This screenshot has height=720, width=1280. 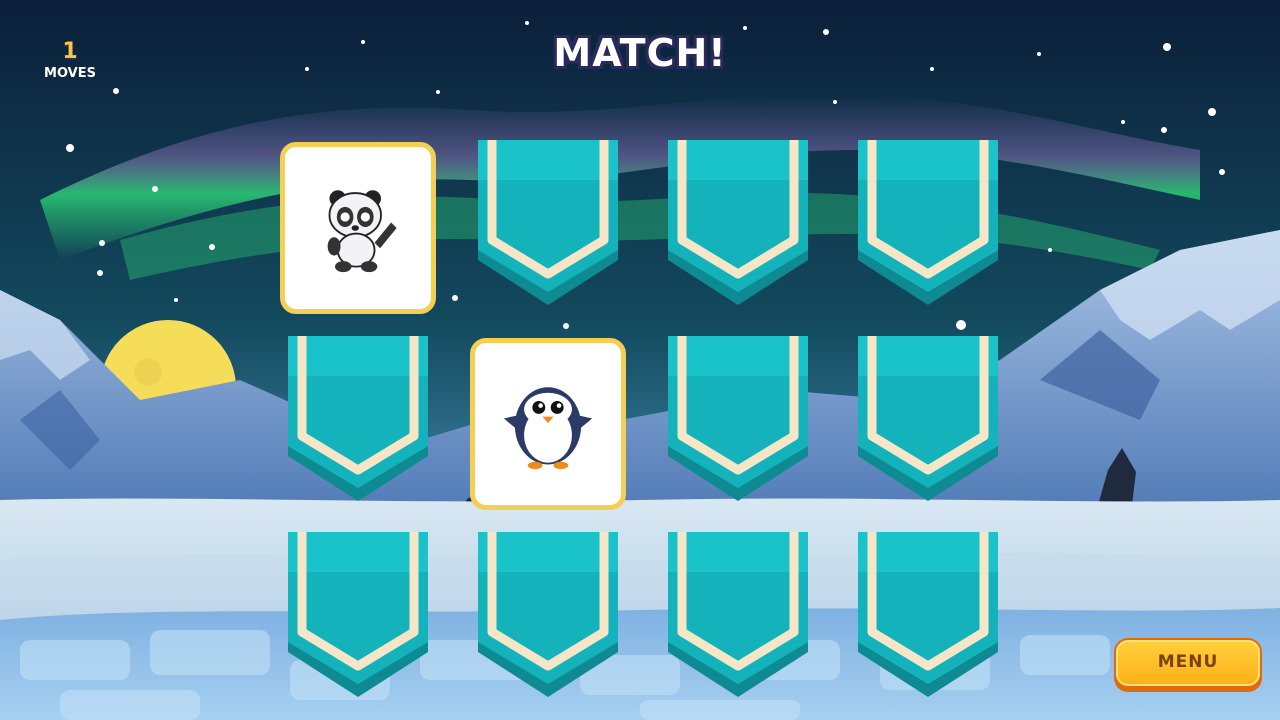 I want to click on moves-counter: 1 MOVES, so click(x=70, y=60).